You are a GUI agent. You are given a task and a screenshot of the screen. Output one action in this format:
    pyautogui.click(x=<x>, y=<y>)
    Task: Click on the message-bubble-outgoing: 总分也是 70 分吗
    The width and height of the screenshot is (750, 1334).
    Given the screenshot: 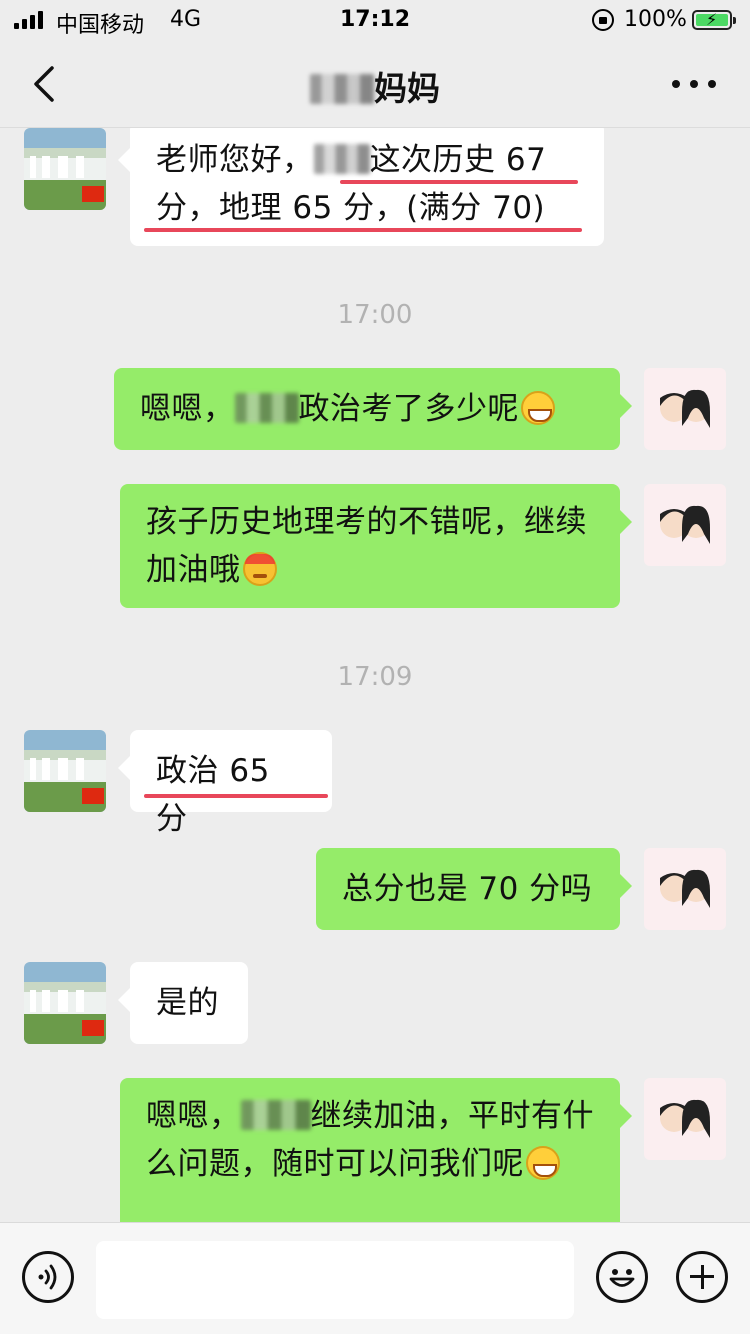 What is the action you would take?
    pyautogui.click(x=474, y=889)
    